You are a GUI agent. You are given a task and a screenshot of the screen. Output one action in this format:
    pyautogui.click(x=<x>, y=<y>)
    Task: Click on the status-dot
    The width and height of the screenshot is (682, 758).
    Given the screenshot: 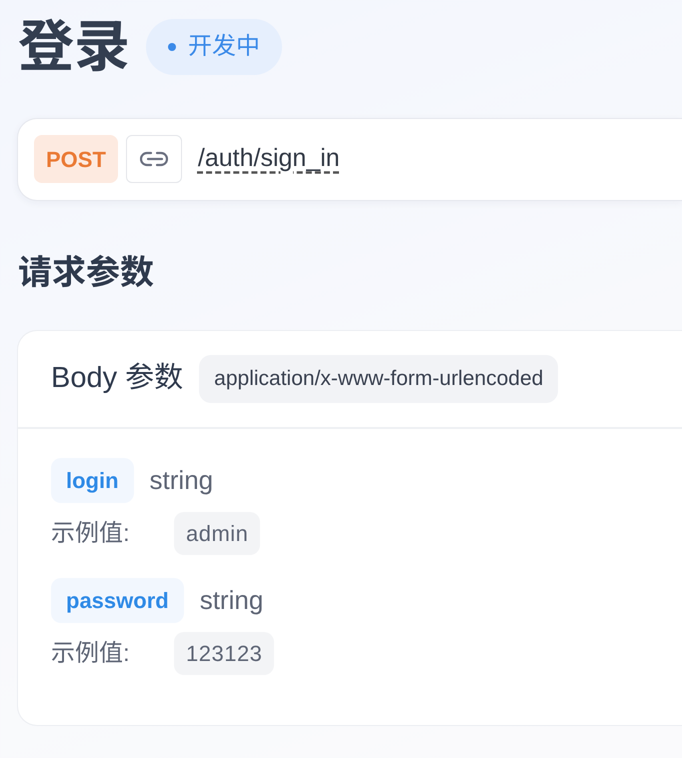 What is the action you would take?
    pyautogui.click(x=172, y=46)
    